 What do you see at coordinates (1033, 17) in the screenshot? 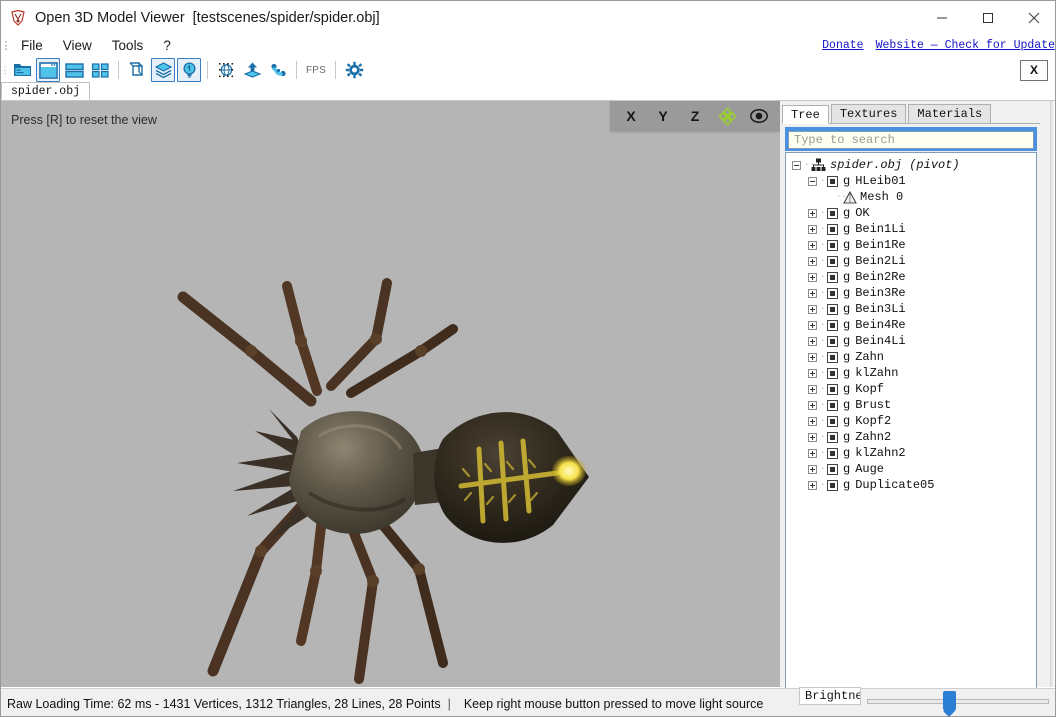
I see `close-window-button` at bounding box center [1033, 17].